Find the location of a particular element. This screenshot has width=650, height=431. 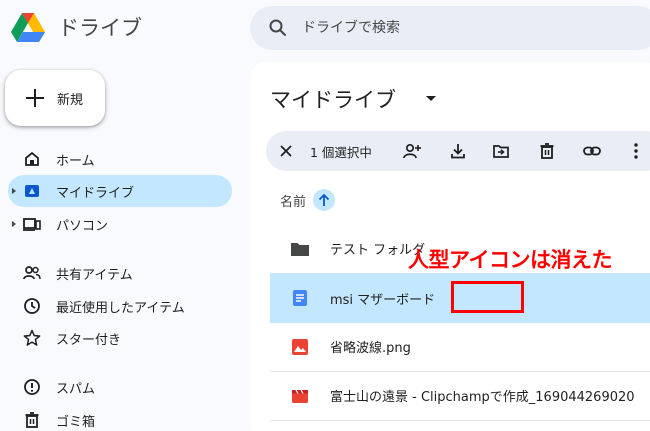

file-row: 省略波線.png is located at coordinates (460, 347).